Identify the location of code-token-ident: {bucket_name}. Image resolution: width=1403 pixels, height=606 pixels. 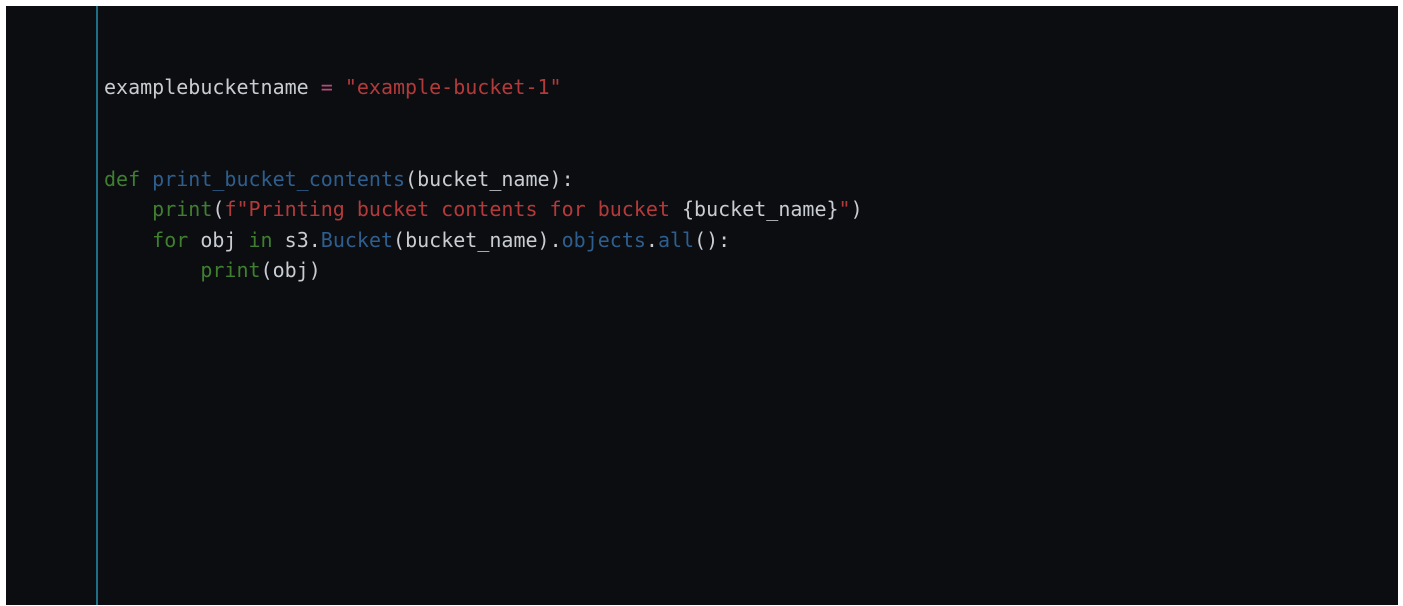
(760, 209).